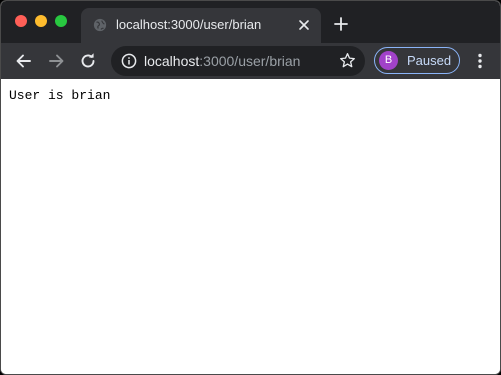 This screenshot has height=375, width=501. I want to click on browser-tab: localhost:3000/user/brian, so click(201, 25).